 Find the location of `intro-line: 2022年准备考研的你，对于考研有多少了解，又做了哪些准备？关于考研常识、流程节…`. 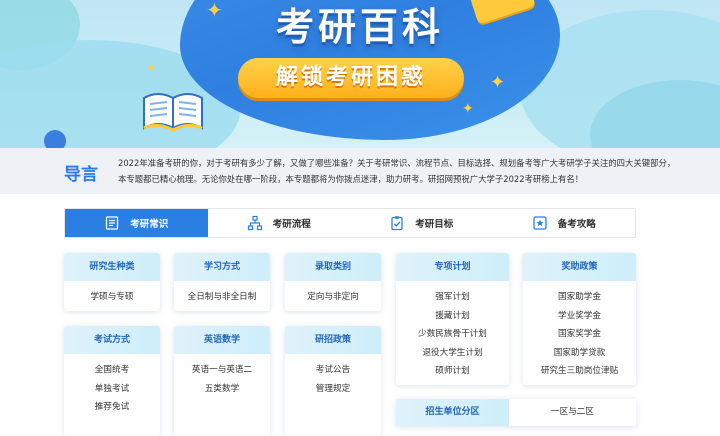

intro-line: 2022年准备考研的你，对于考研有多少了解，又做了哪些准备？关于考研常识、流程节… is located at coordinates (397, 163).